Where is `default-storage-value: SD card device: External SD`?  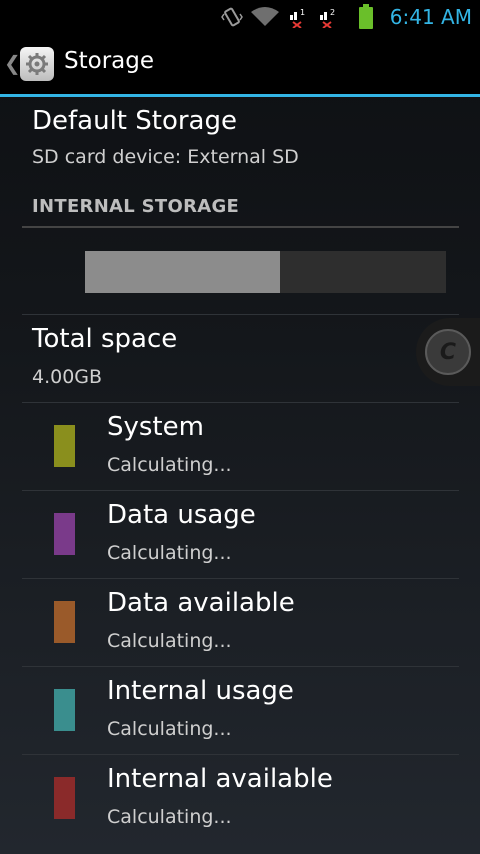
default-storage-value: SD card device: External SD is located at coordinates (165, 157).